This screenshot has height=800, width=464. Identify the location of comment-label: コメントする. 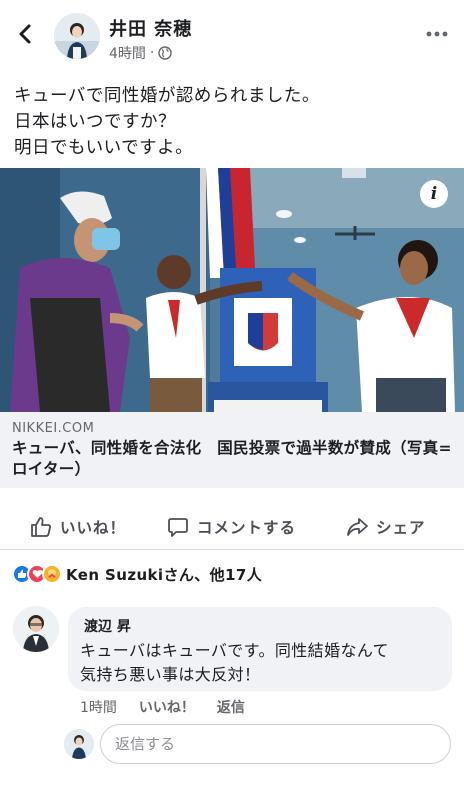
(247, 528).